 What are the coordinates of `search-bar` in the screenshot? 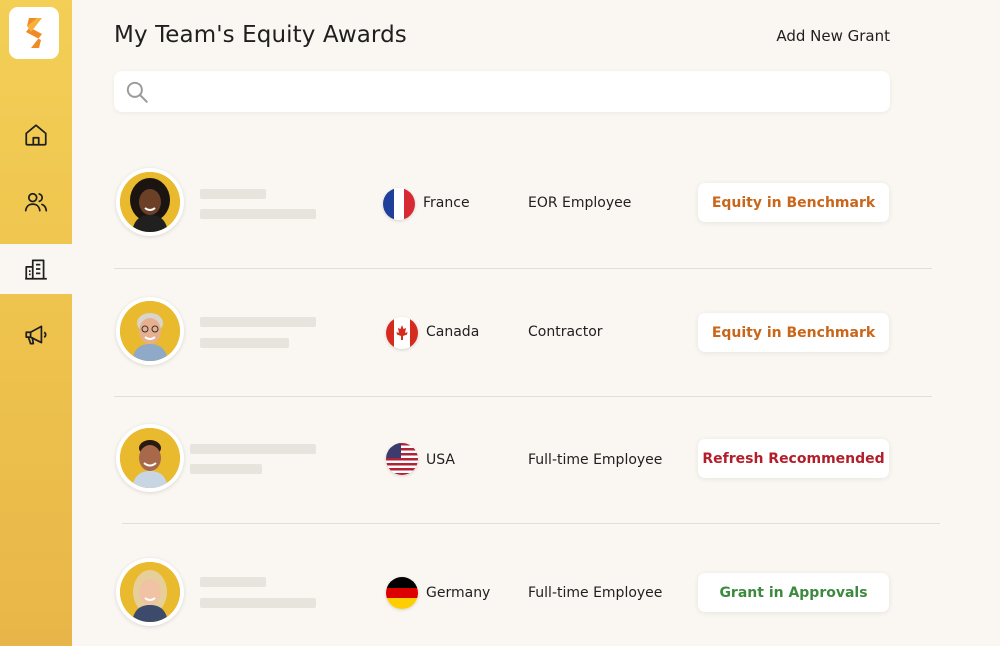 It's located at (502, 91).